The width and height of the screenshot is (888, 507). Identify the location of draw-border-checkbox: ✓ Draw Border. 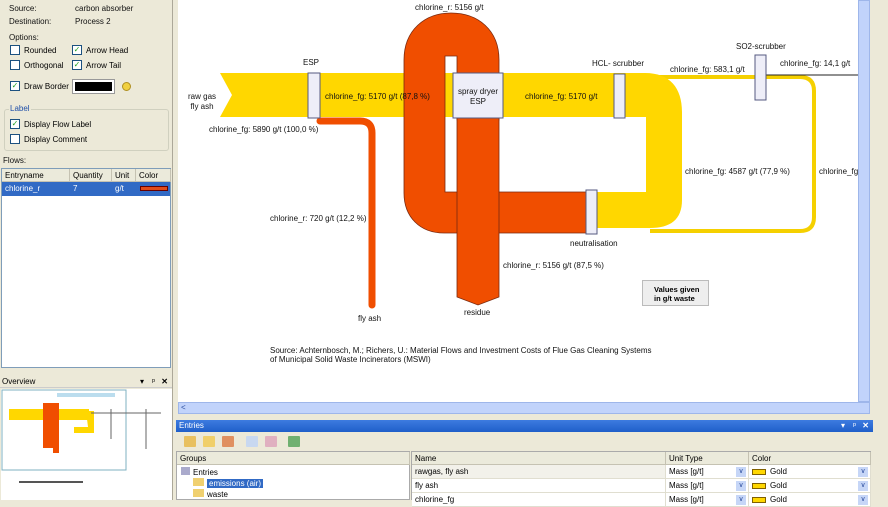
(39, 86).